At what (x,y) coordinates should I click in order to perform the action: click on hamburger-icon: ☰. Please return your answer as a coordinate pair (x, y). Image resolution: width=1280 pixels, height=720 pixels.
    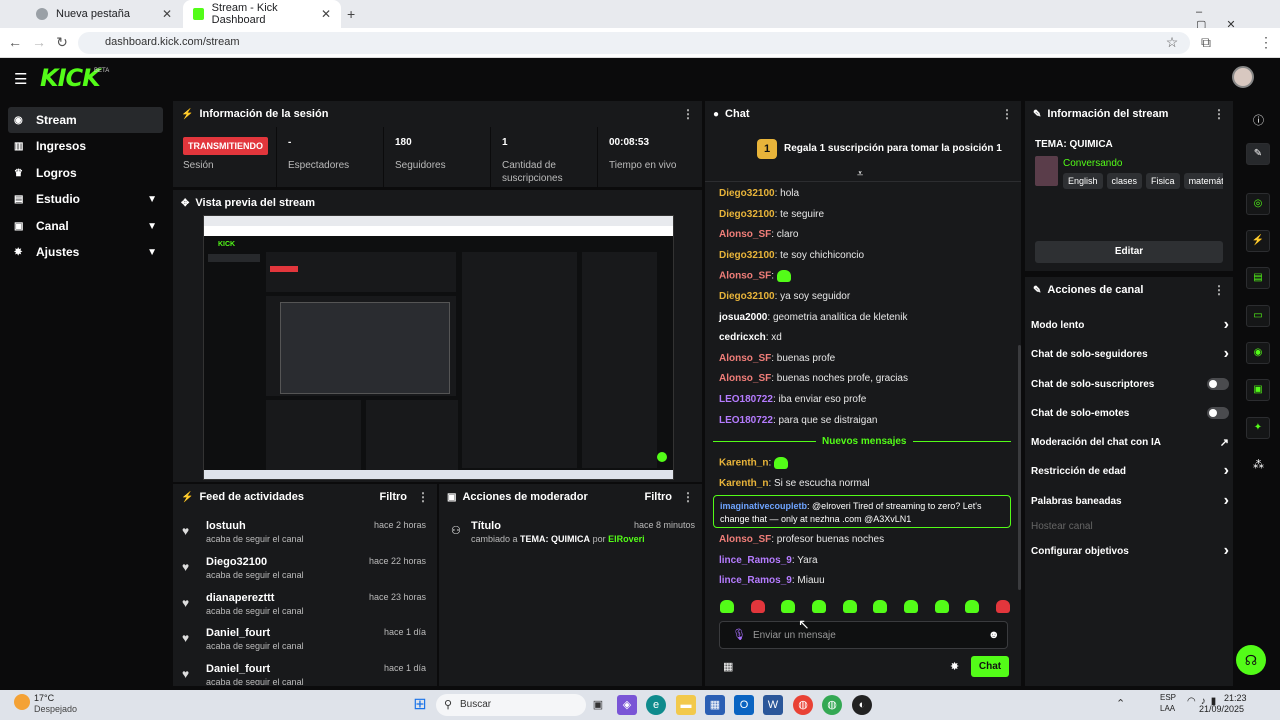
    Looking at the image, I should click on (20, 79).